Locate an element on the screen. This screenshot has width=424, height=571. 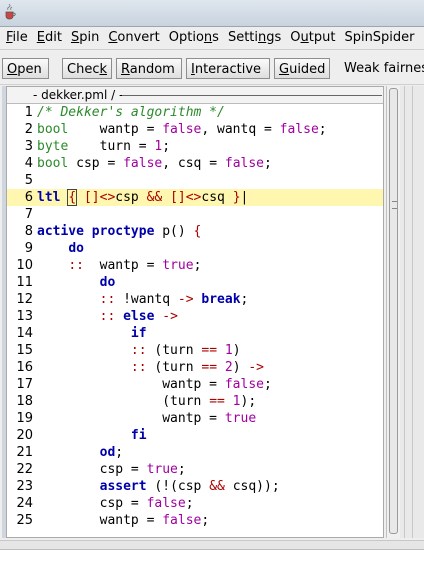
line-number: 14 is located at coordinates (24, 333).